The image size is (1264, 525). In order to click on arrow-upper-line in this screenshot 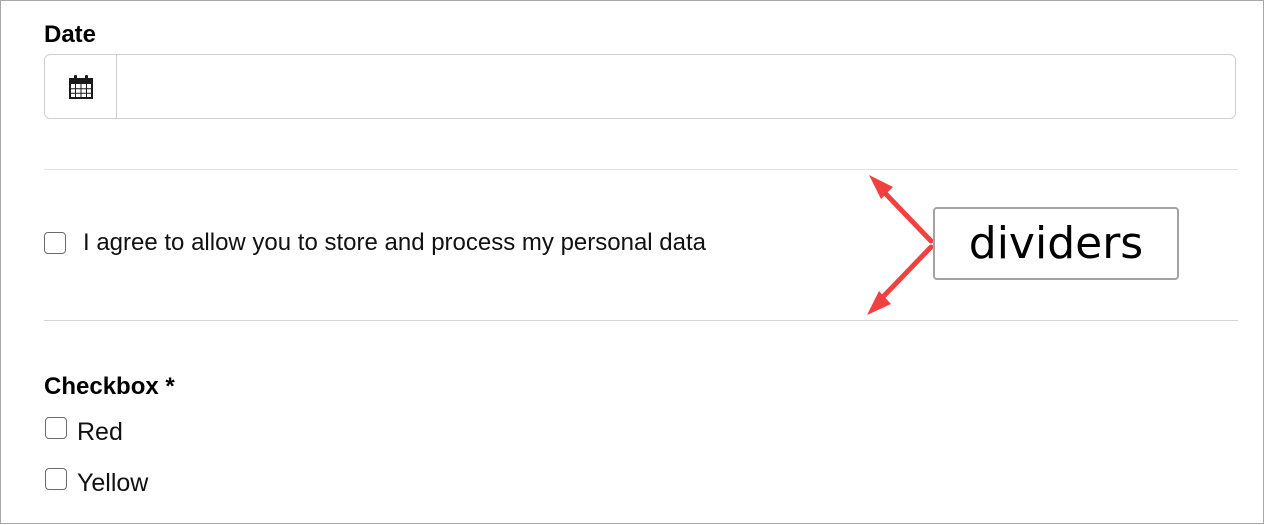, I will do `click(907, 216)`.